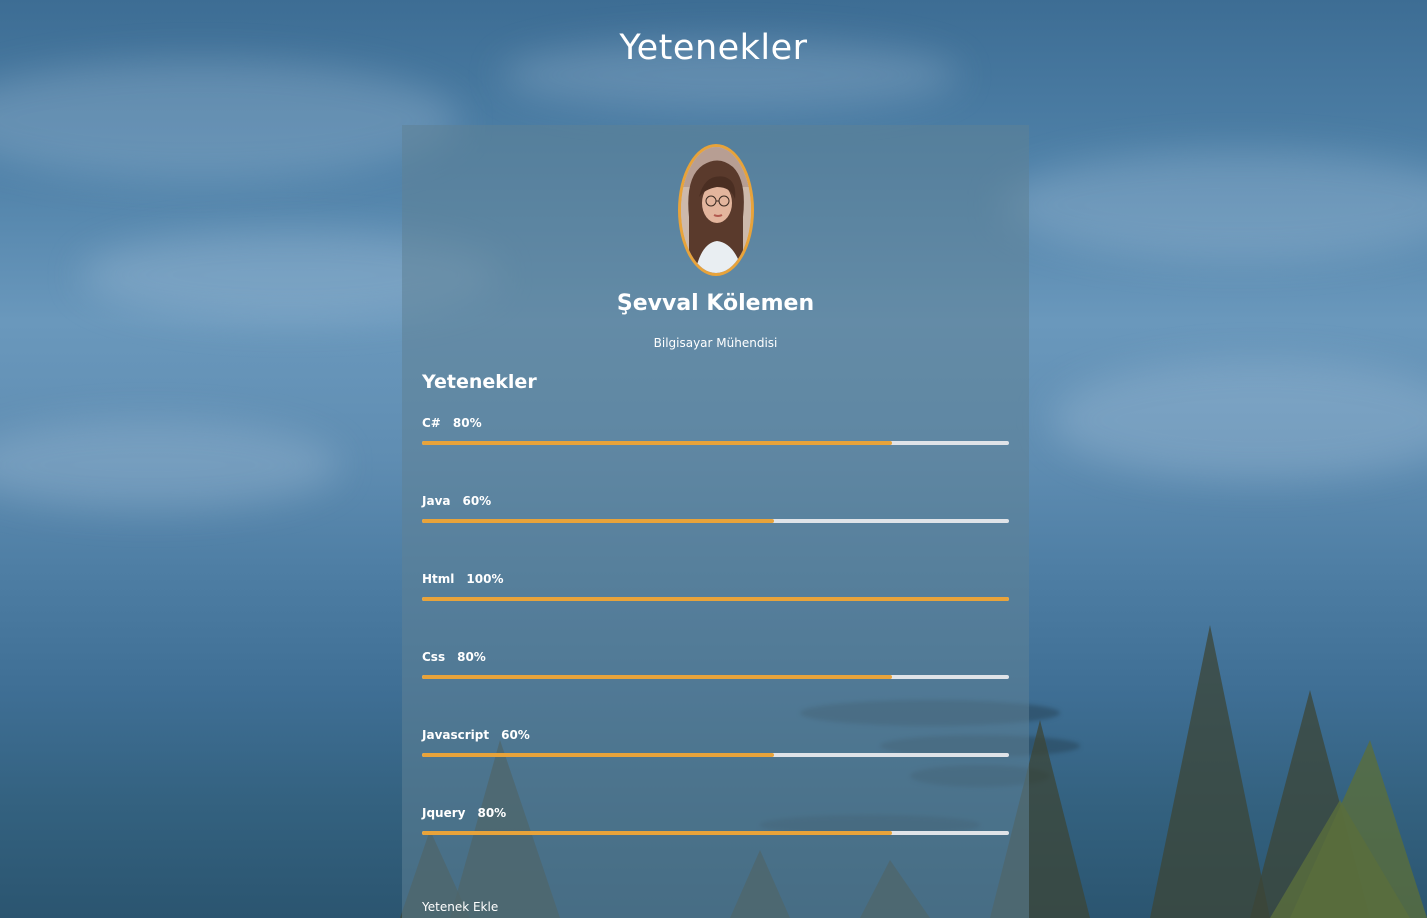  Describe the element at coordinates (460, 907) in the screenshot. I see `add-skill-link: Yetenek Ekle` at that location.